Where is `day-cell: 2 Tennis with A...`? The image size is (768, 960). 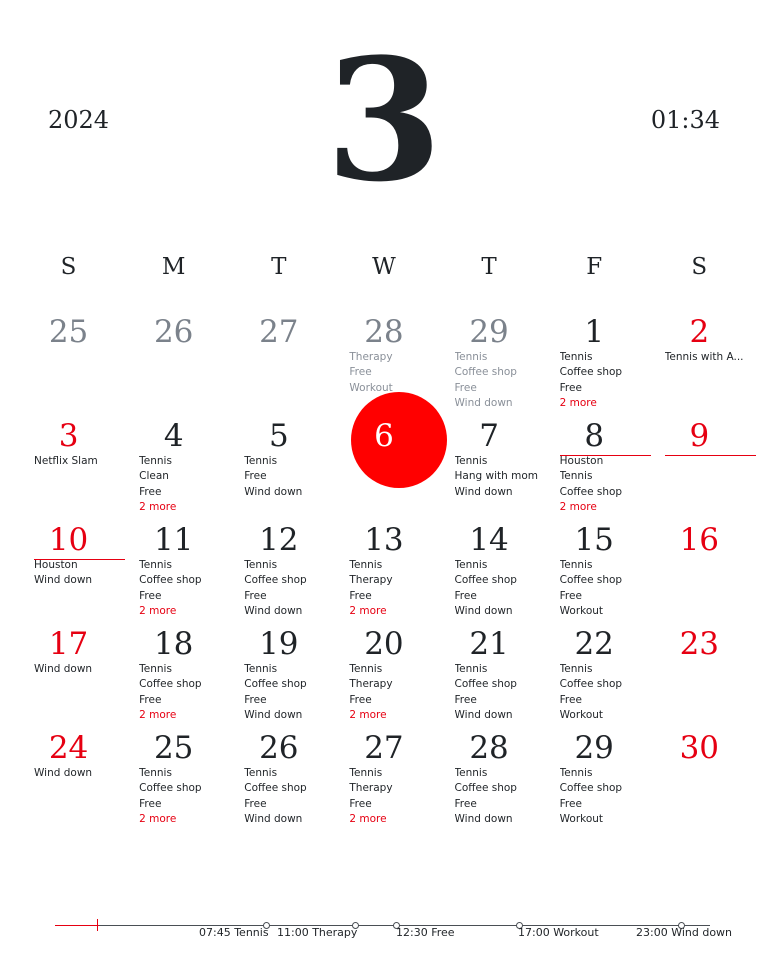
day-cell: 2 Tennis with A... is located at coordinates (699, 364).